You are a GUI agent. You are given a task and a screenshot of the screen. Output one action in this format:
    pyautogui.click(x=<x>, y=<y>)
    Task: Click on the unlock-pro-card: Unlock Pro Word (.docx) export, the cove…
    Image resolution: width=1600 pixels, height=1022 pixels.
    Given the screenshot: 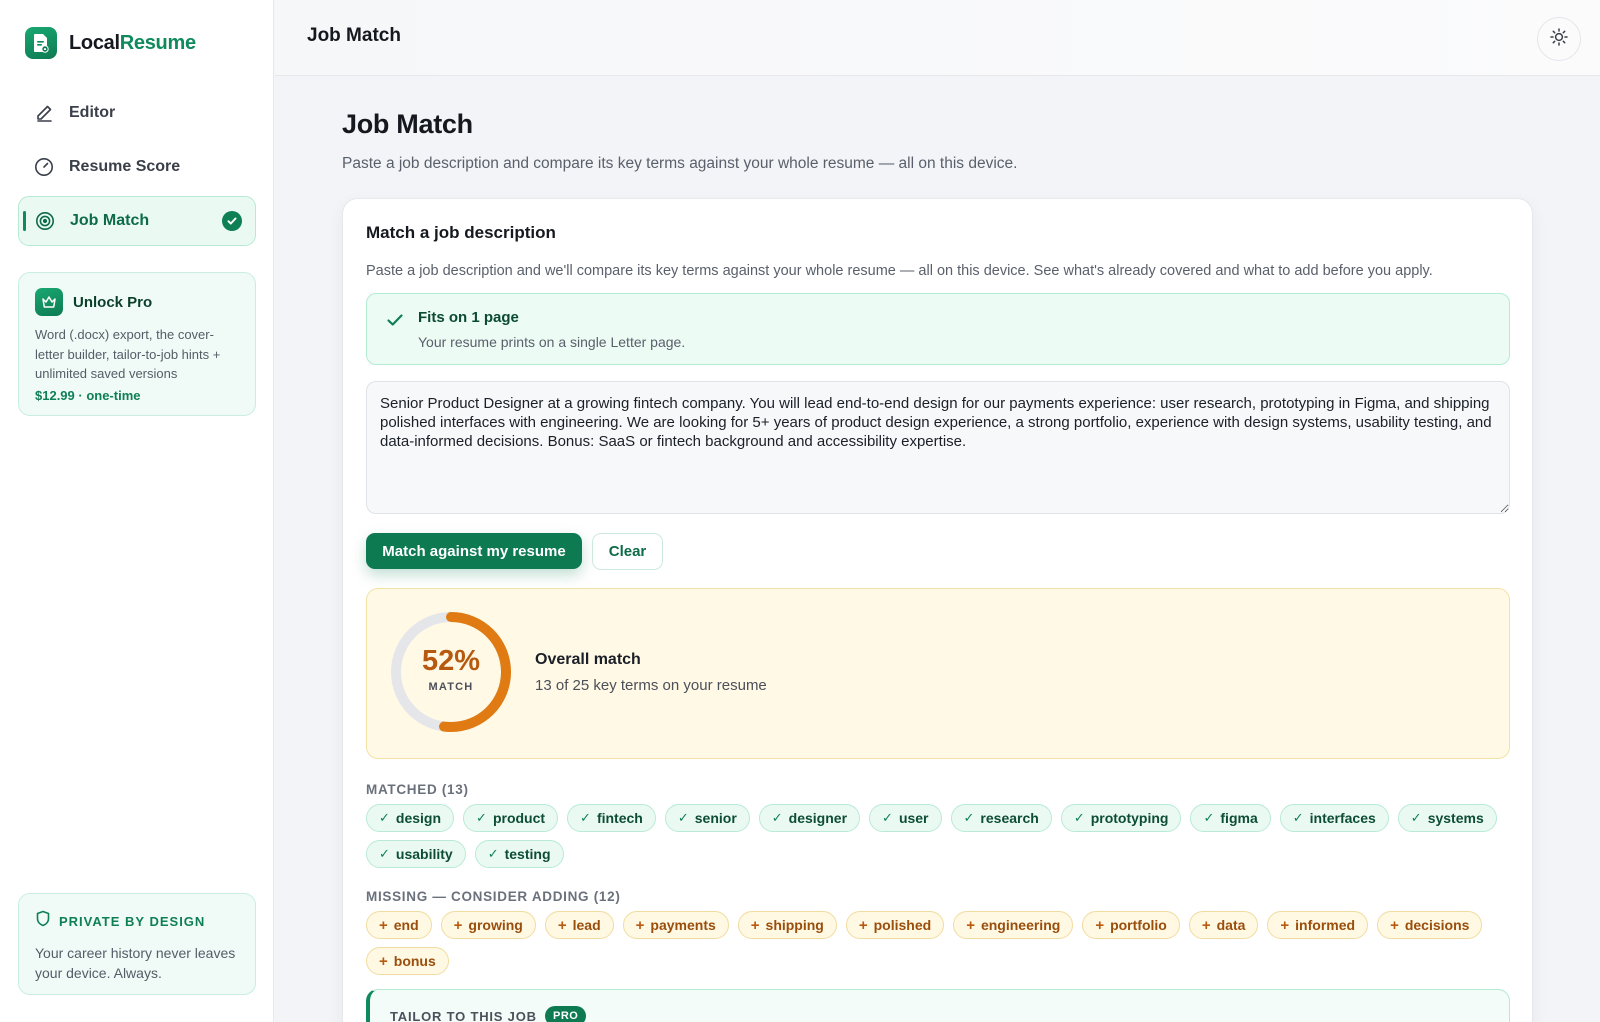 What is the action you would take?
    pyautogui.click(x=137, y=344)
    